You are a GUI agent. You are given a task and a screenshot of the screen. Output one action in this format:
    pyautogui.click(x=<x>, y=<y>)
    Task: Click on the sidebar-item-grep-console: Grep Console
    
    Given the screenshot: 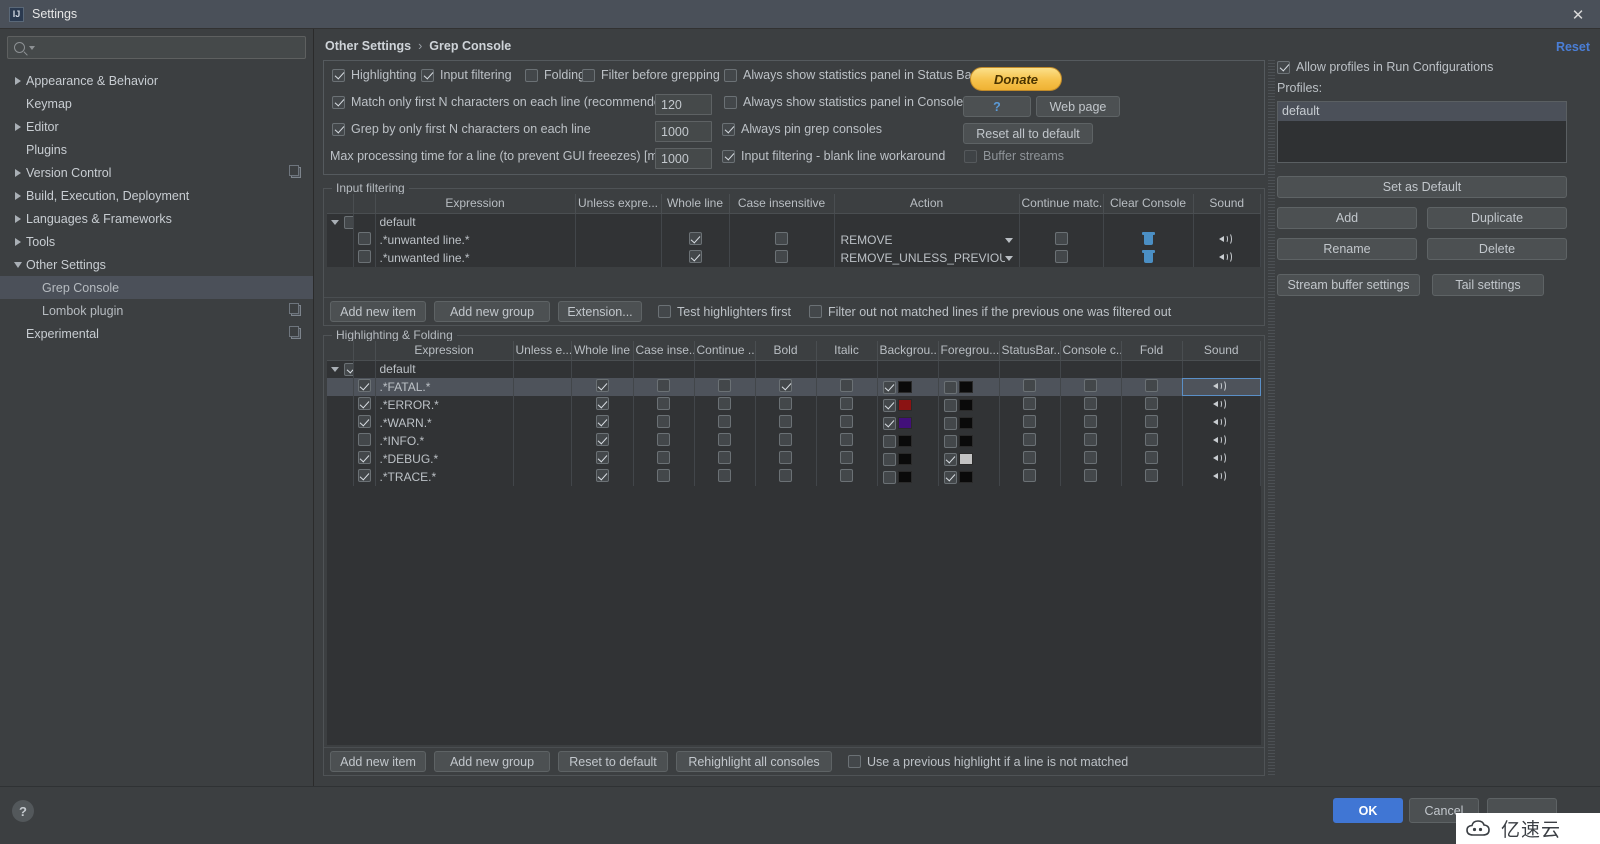 What is the action you would take?
    pyautogui.click(x=156, y=287)
    